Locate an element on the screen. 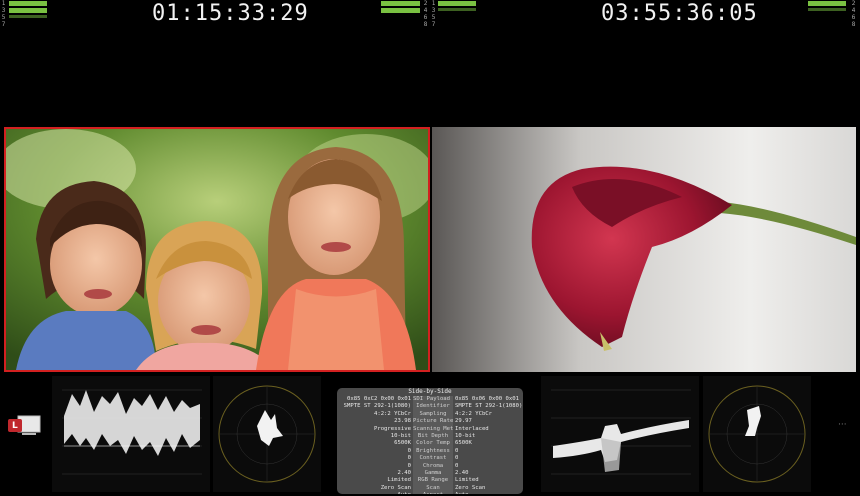  info-label: Picture Rate is located at coordinates (433, 422).